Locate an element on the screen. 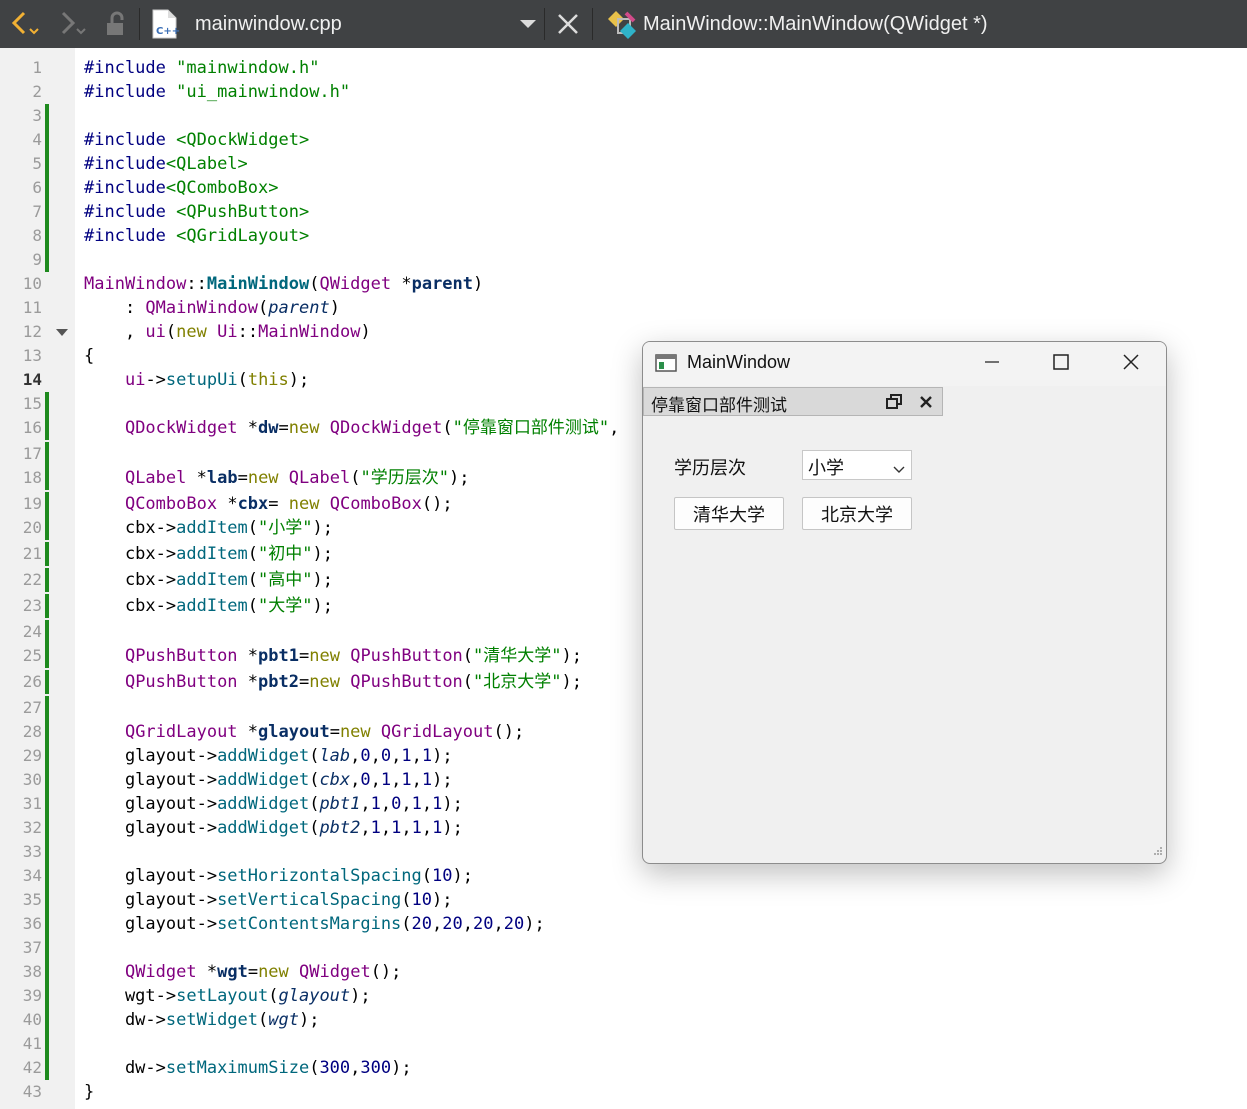  education-combobox: 小学 is located at coordinates (857, 465).